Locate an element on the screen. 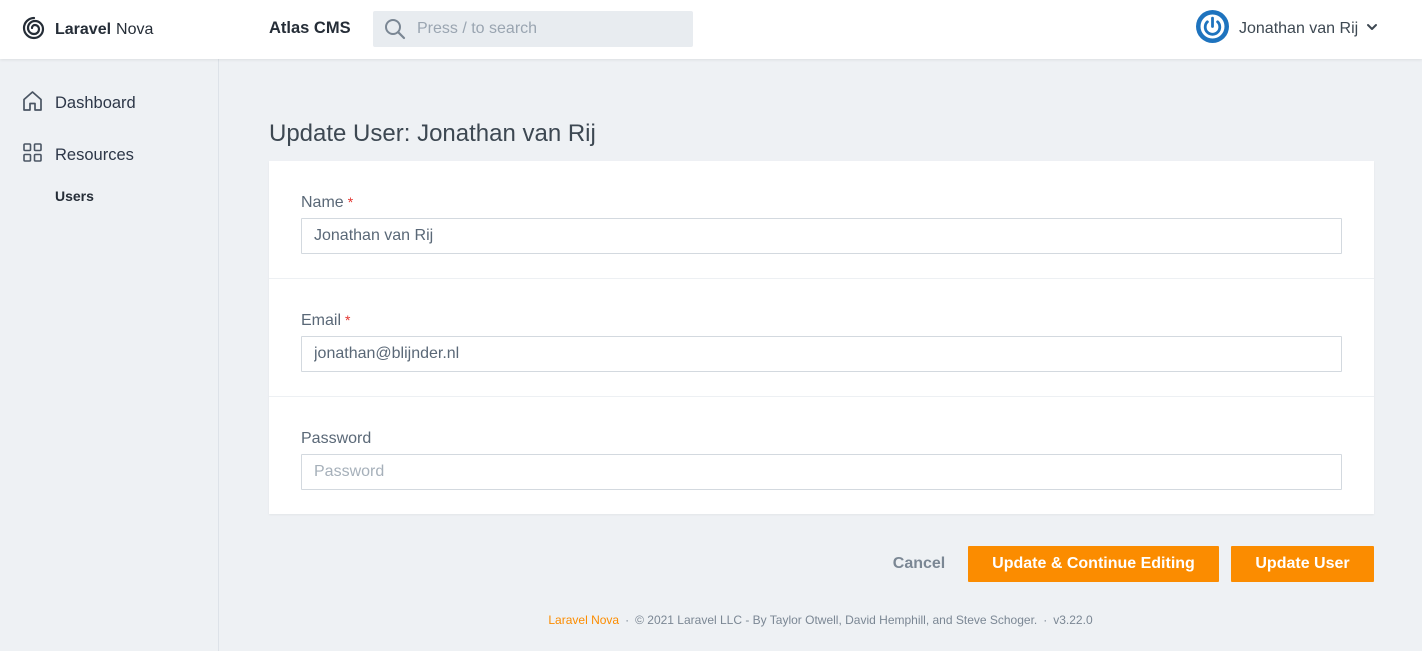  user-name: Jonathan van Rij is located at coordinates (1299, 28).